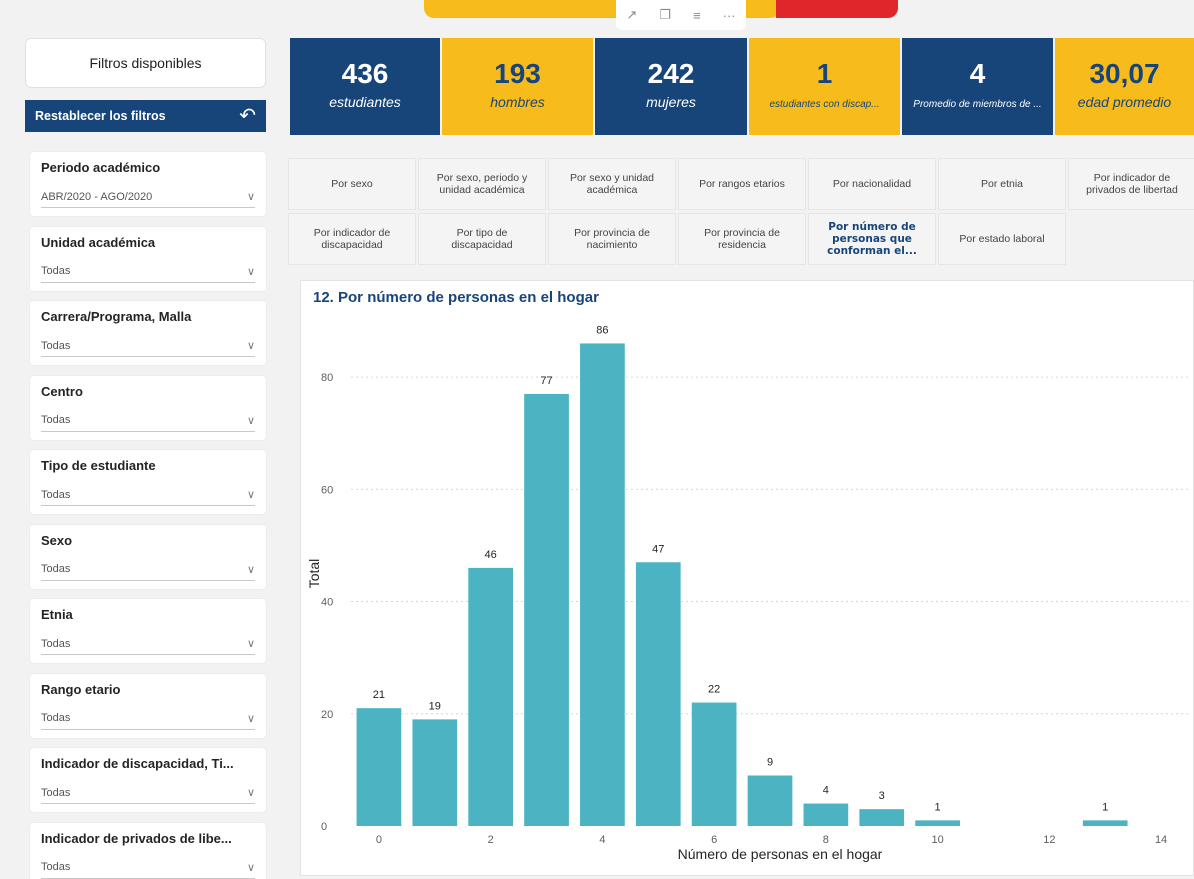 This screenshot has height=879, width=1194. Describe the element at coordinates (365, 102) in the screenshot. I see `kpi-label: estudiantes` at that location.